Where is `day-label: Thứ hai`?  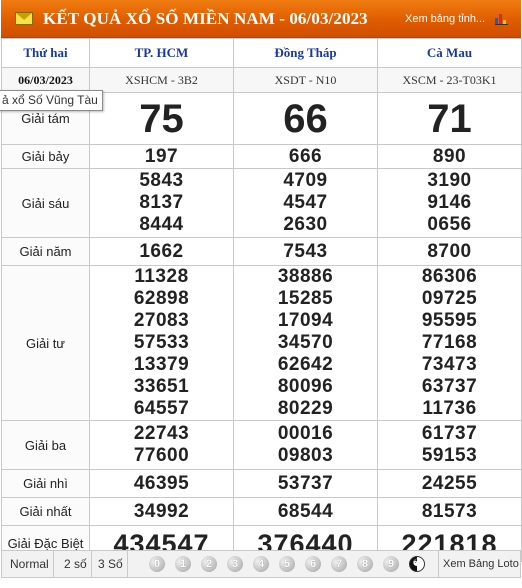 day-label: Thứ hai is located at coordinates (45, 53).